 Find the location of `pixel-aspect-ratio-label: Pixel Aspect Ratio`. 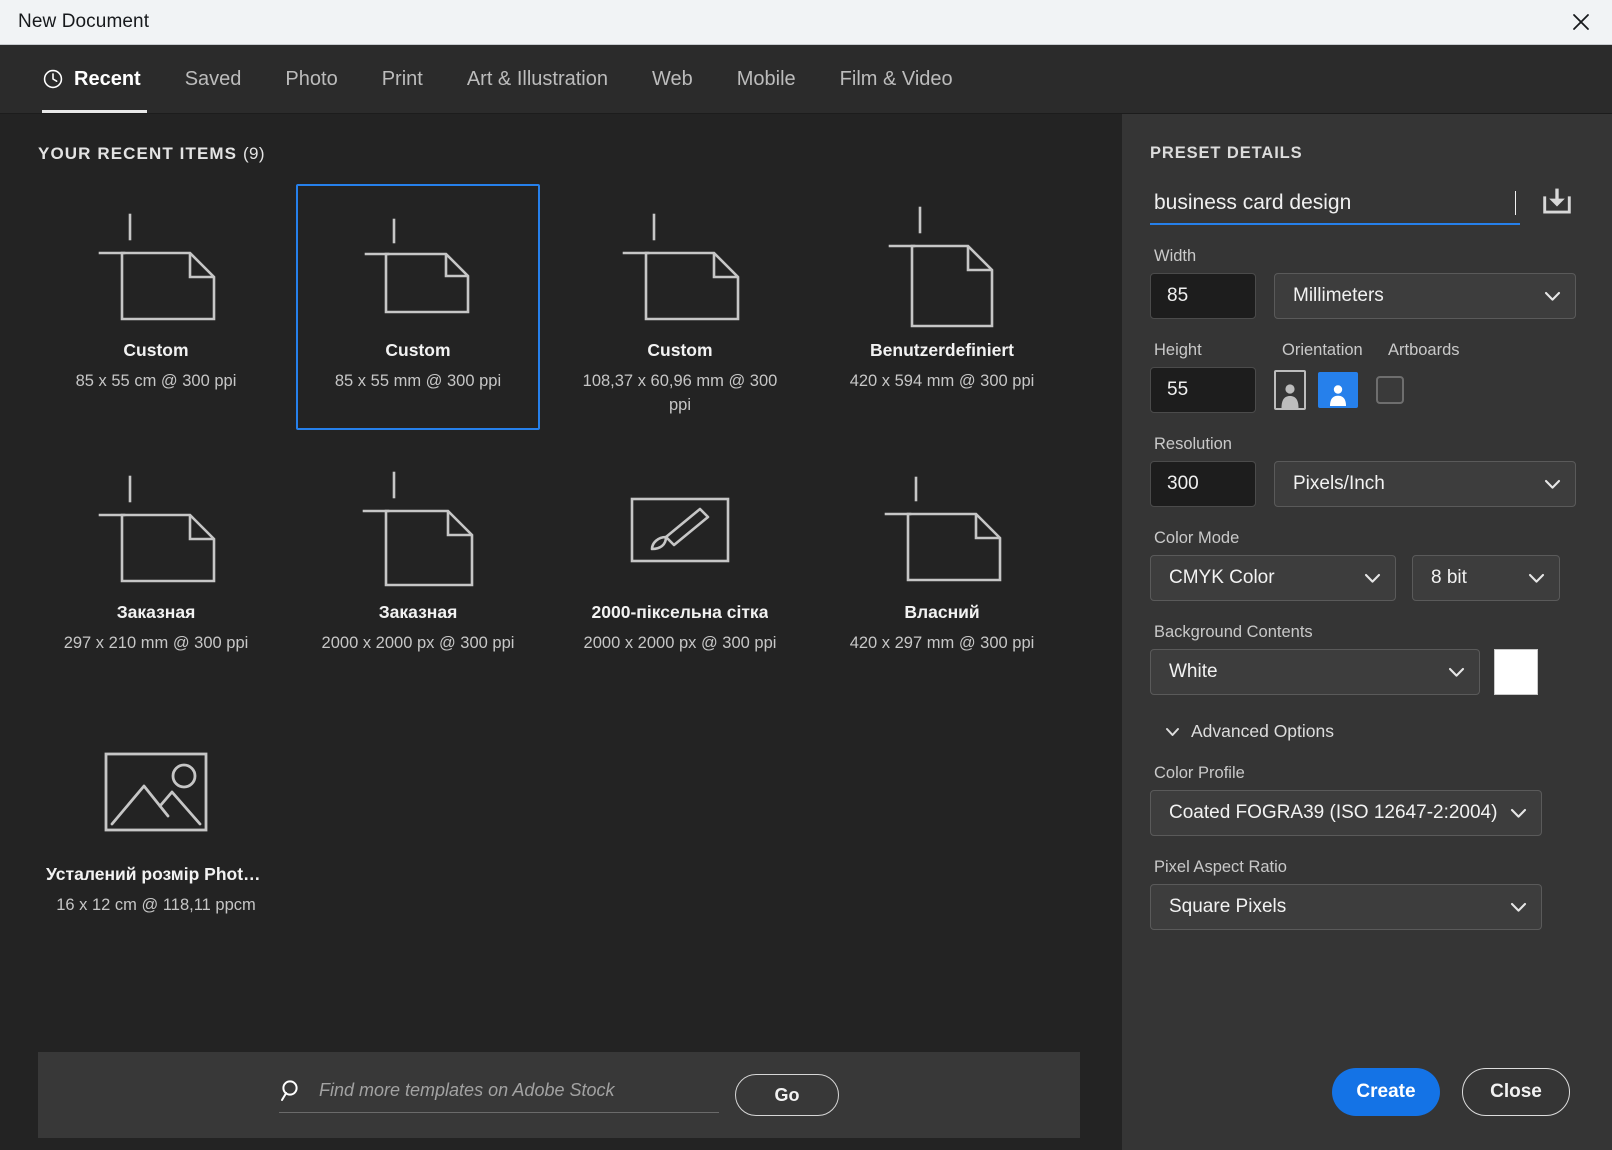

pixel-aspect-ratio-label: Pixel Aspect Ratio is located at coordinates (1220, 867).